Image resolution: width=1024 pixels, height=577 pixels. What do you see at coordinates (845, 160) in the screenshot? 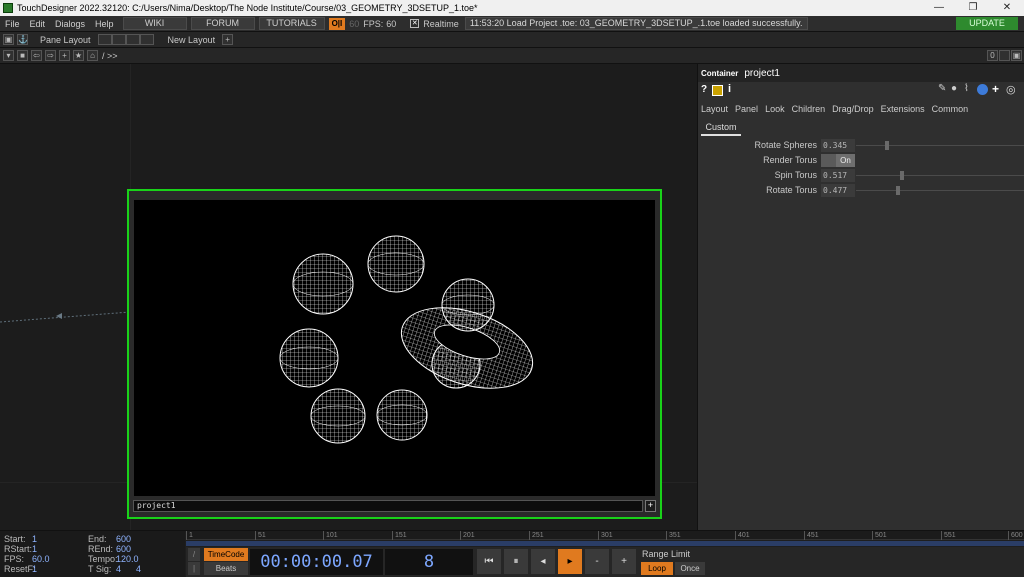
I see `toggle-state: On` at bounding box center [845, 160].